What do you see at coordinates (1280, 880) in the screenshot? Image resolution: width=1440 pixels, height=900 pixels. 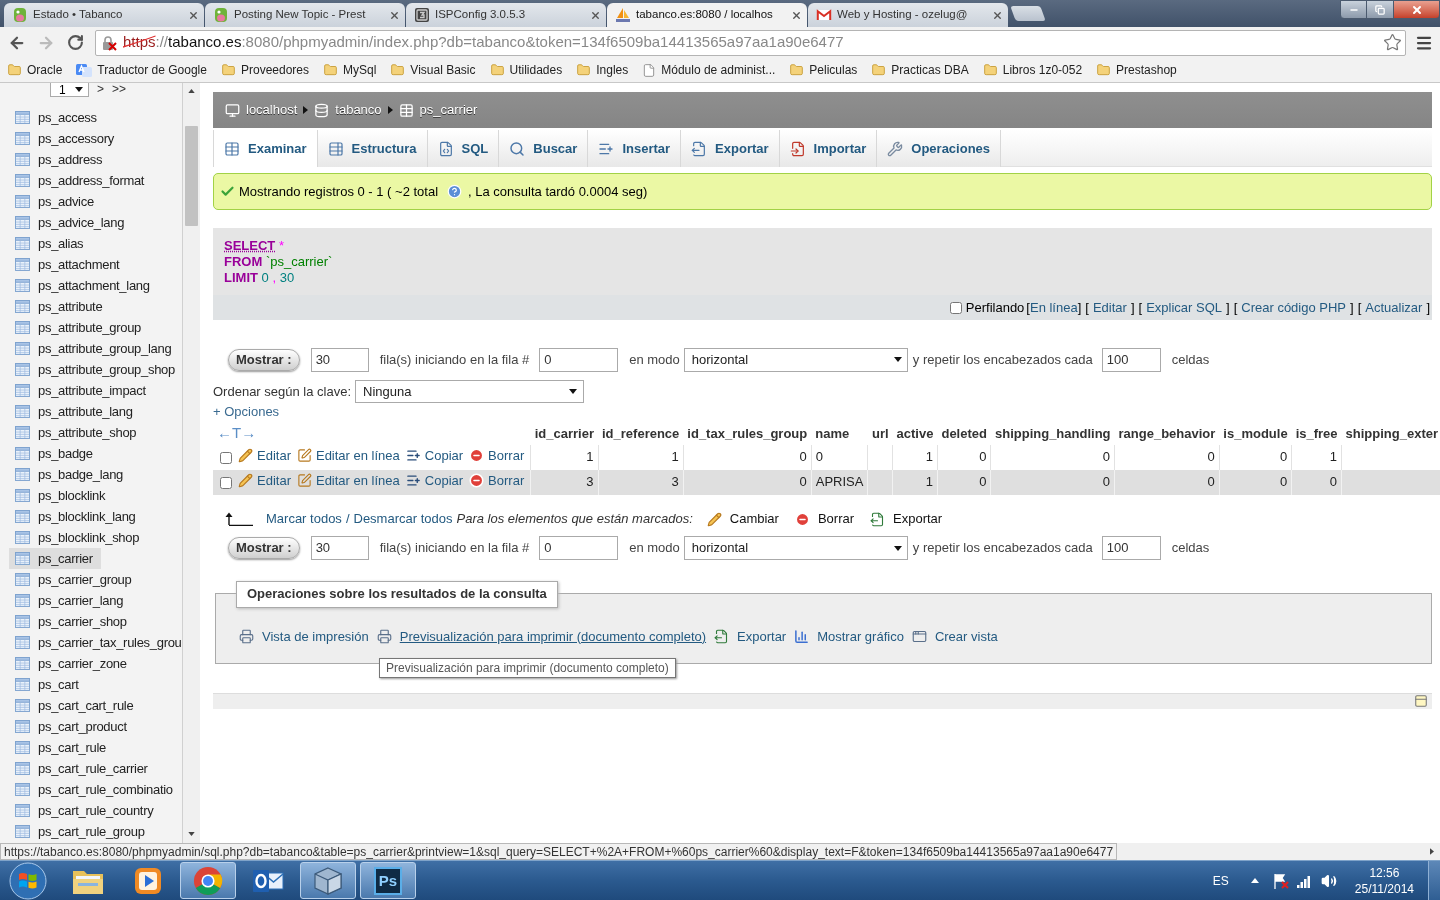 I see `flag-icon` at bounding box center [1280, 880].